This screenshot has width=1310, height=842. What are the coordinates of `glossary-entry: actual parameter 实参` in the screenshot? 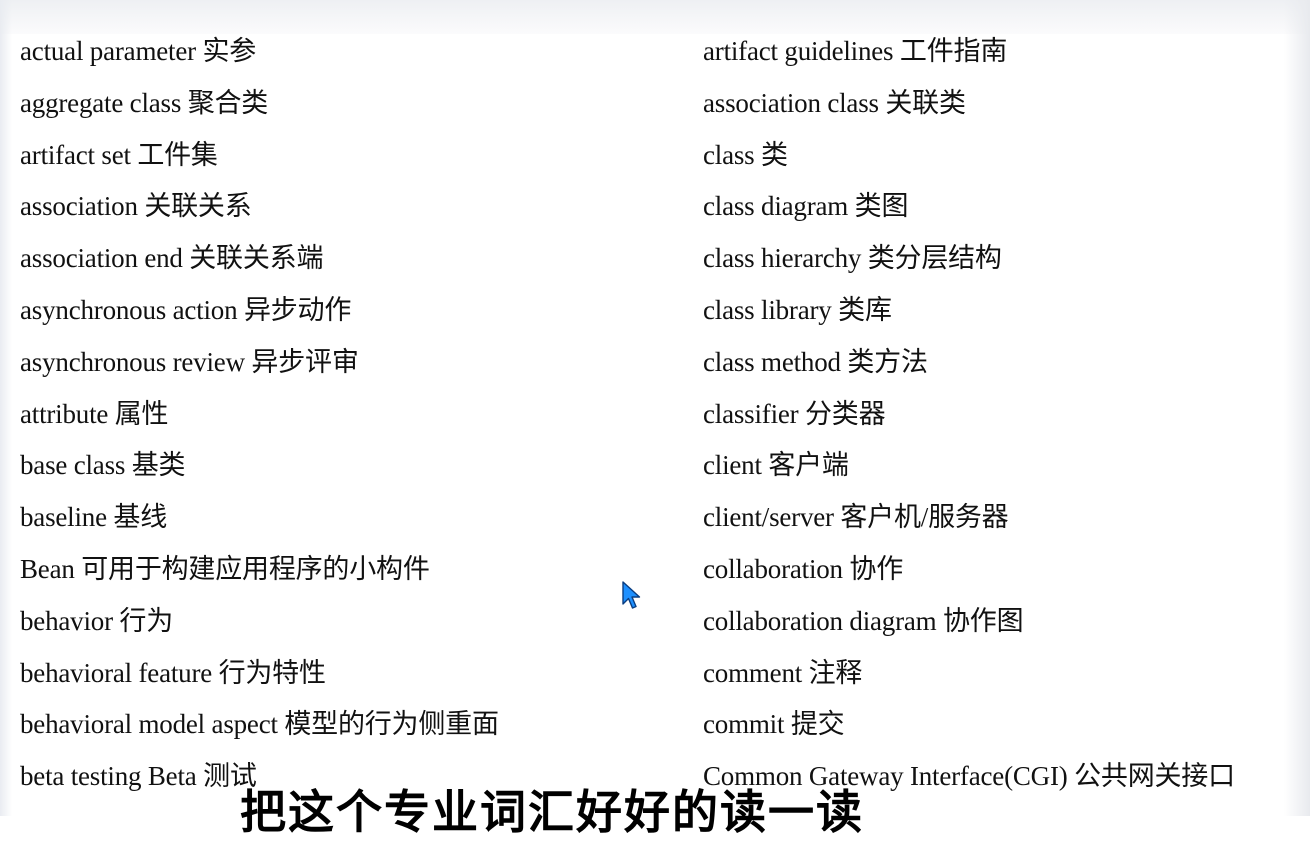 It's located at (138, 51).